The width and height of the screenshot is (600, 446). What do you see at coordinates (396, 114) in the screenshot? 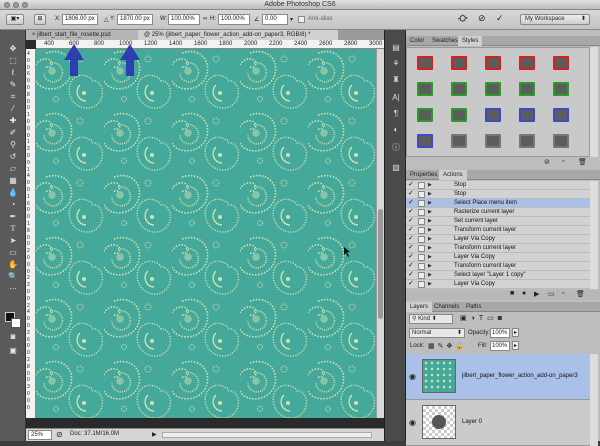
I see `paragraph-panel-icon: ¶` at bounding box center [396, 114].